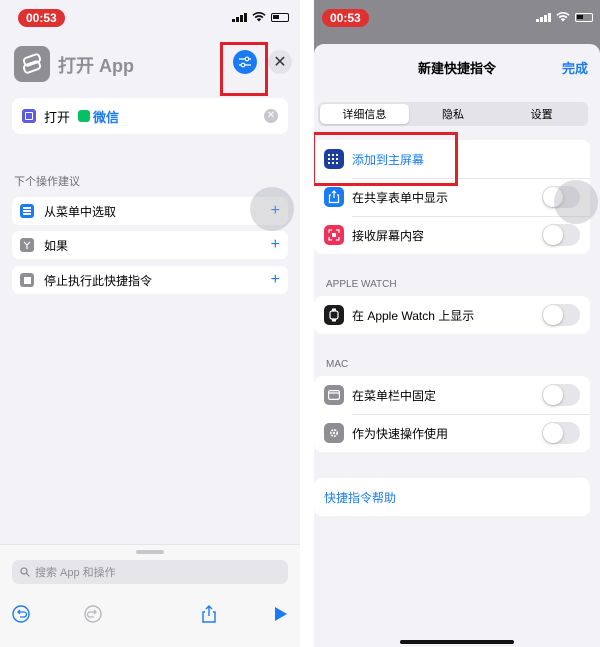 This screenshot has height=647, width=600. What do you see at coordinates (27, 245) in the screenshot?
I see `if-branch-icon` at bounding box center [27, 245].